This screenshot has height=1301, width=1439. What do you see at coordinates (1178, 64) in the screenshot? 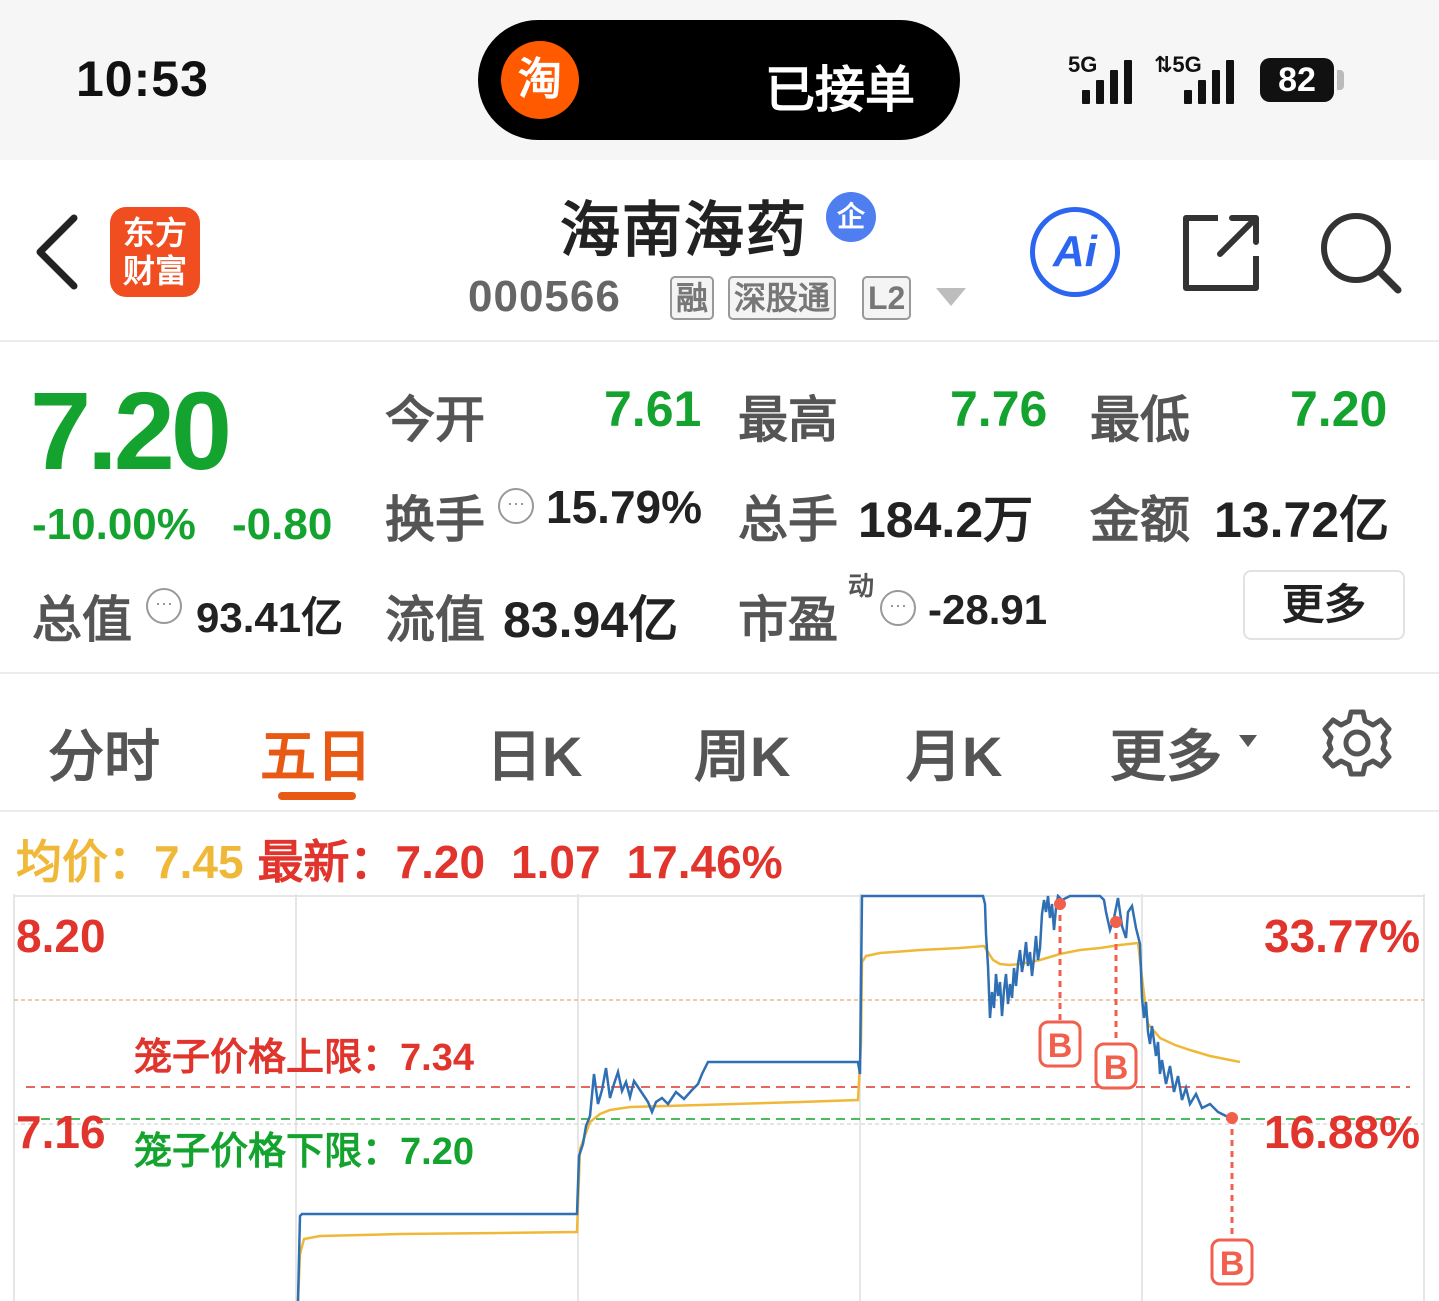
I see `signal-2-label: ⇅5G` at bounding box center [1178, 64].